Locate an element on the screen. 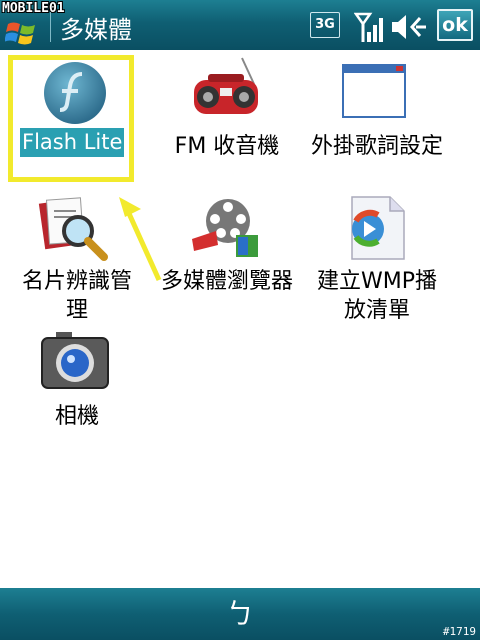  app-label: 多媒體瀏覽器 is located at coordinates (226, 281).